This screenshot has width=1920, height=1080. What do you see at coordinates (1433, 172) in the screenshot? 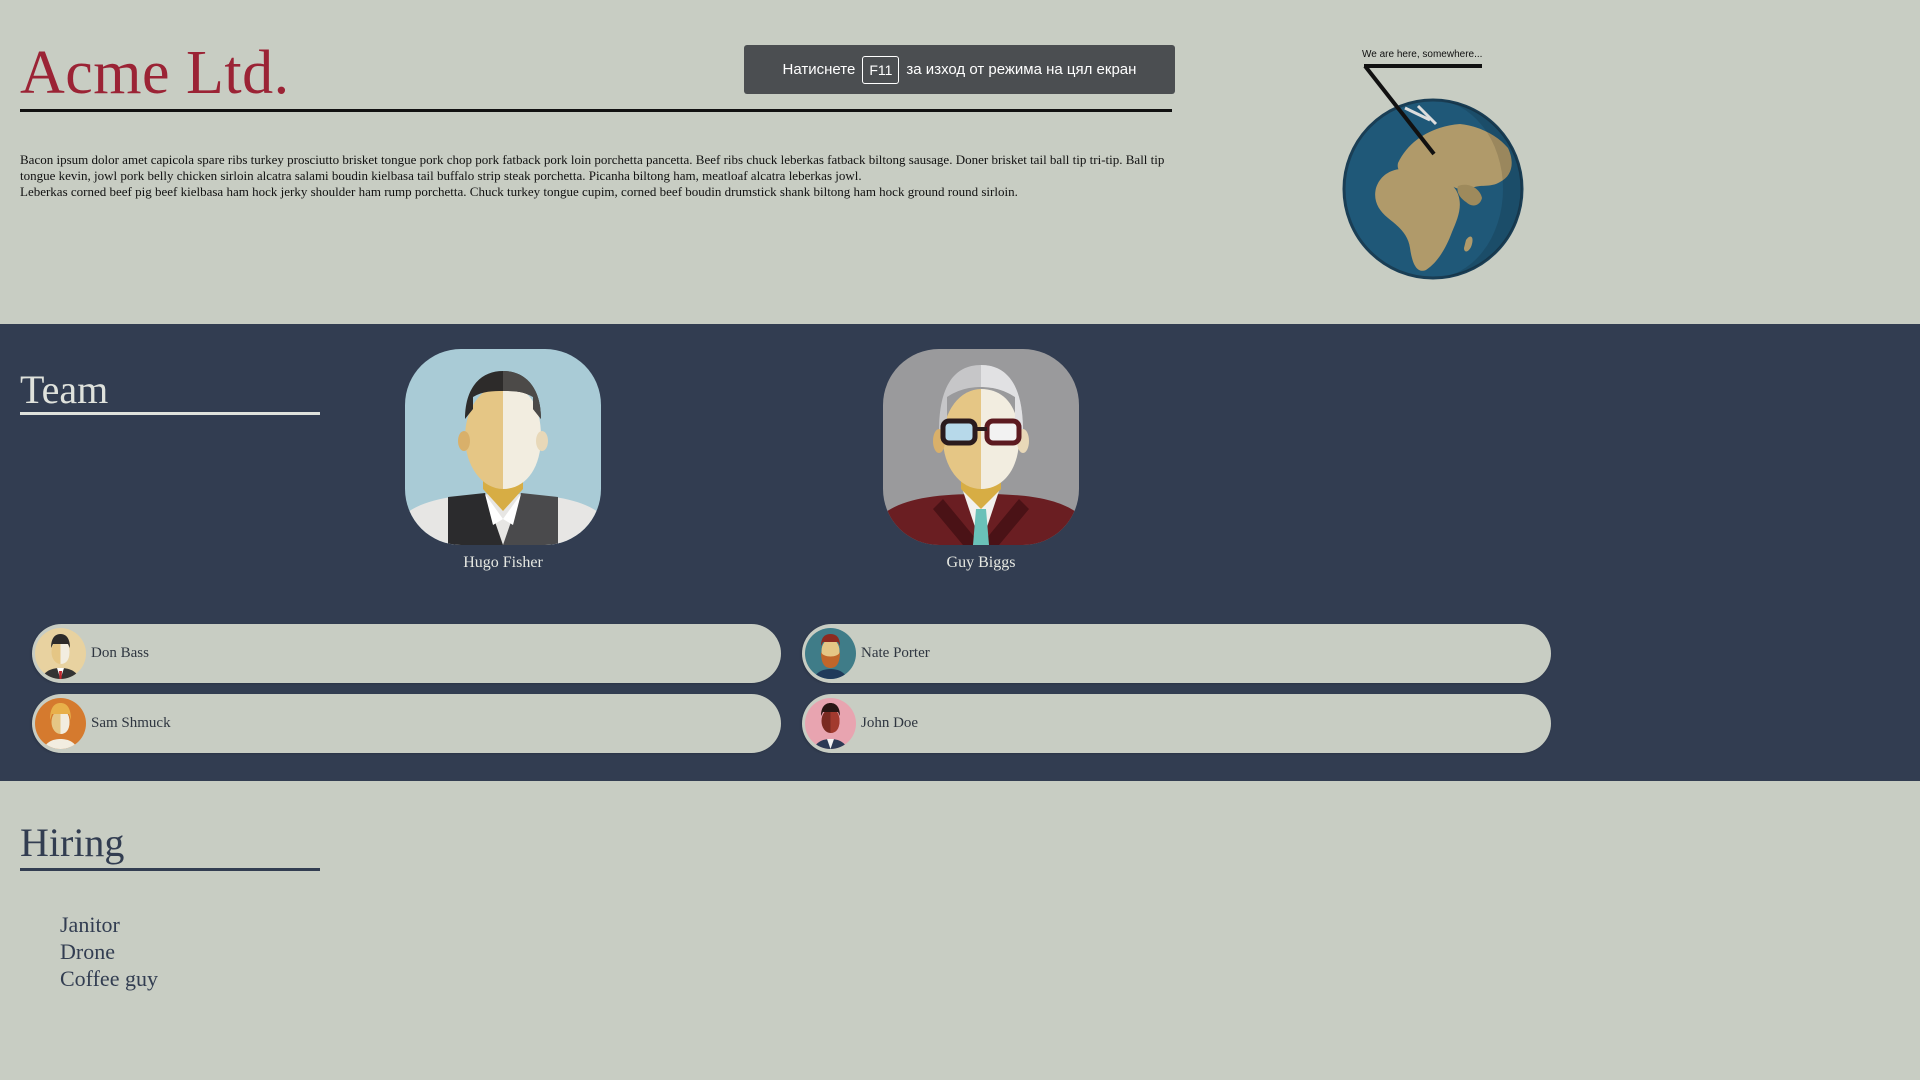
I see `globe-icon` at bounding box center [1433, 172].